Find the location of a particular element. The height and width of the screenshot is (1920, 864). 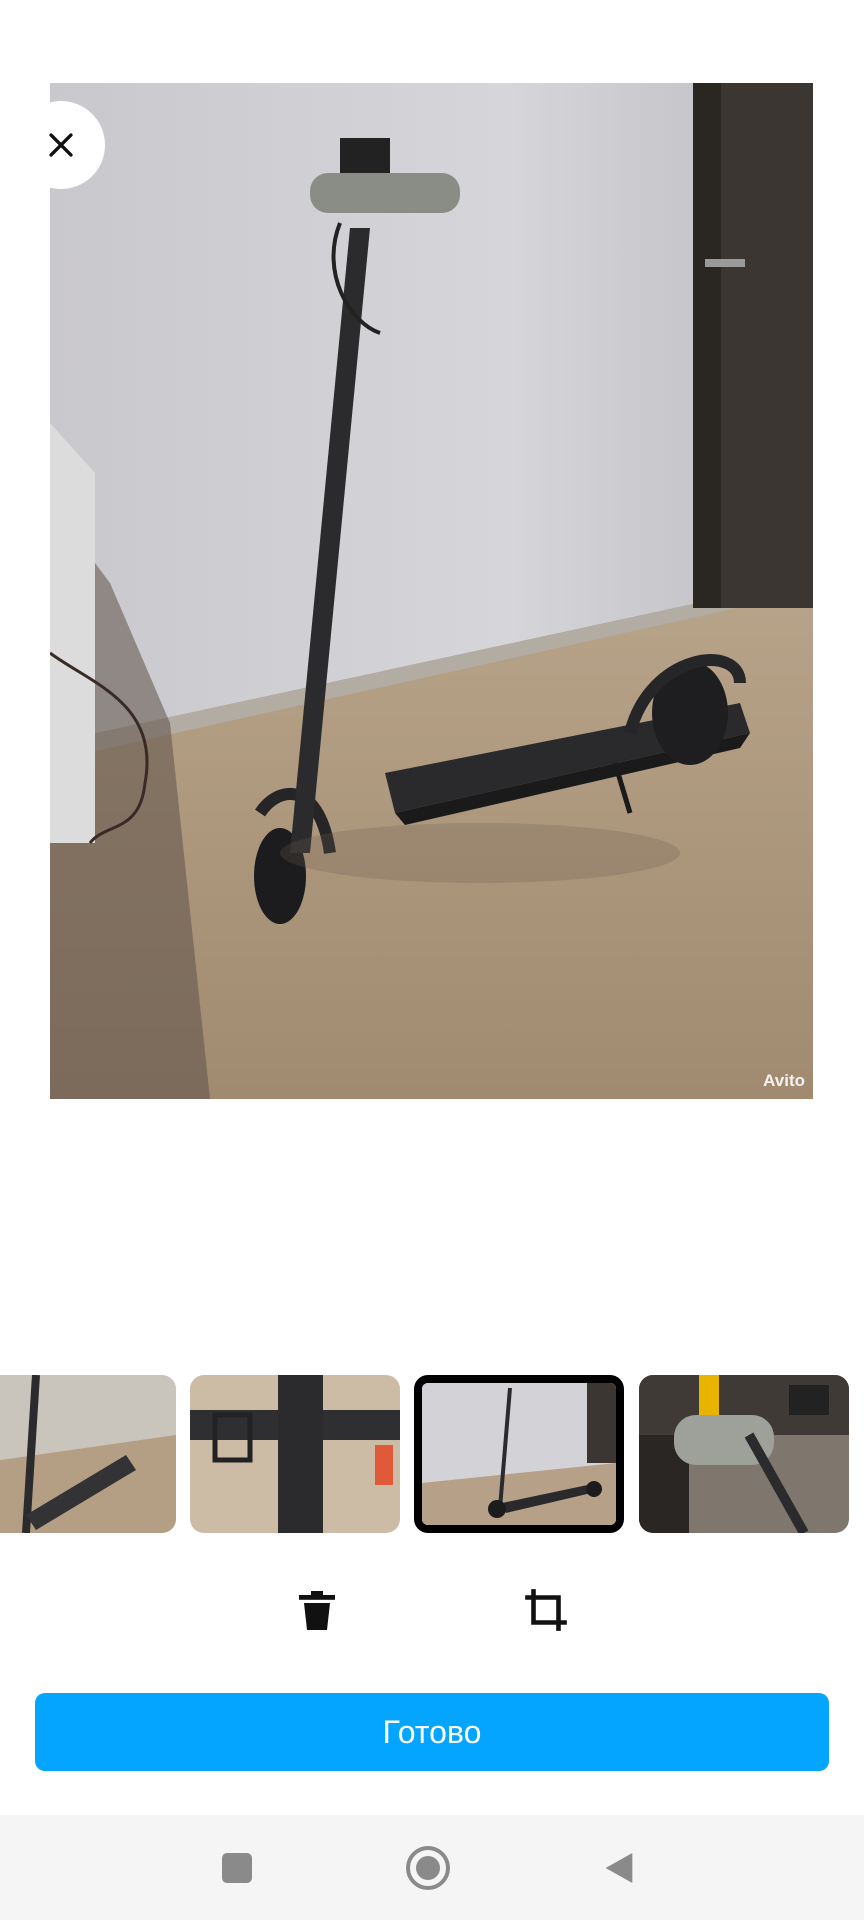

recents-button is located at coordinates (237, 1868).